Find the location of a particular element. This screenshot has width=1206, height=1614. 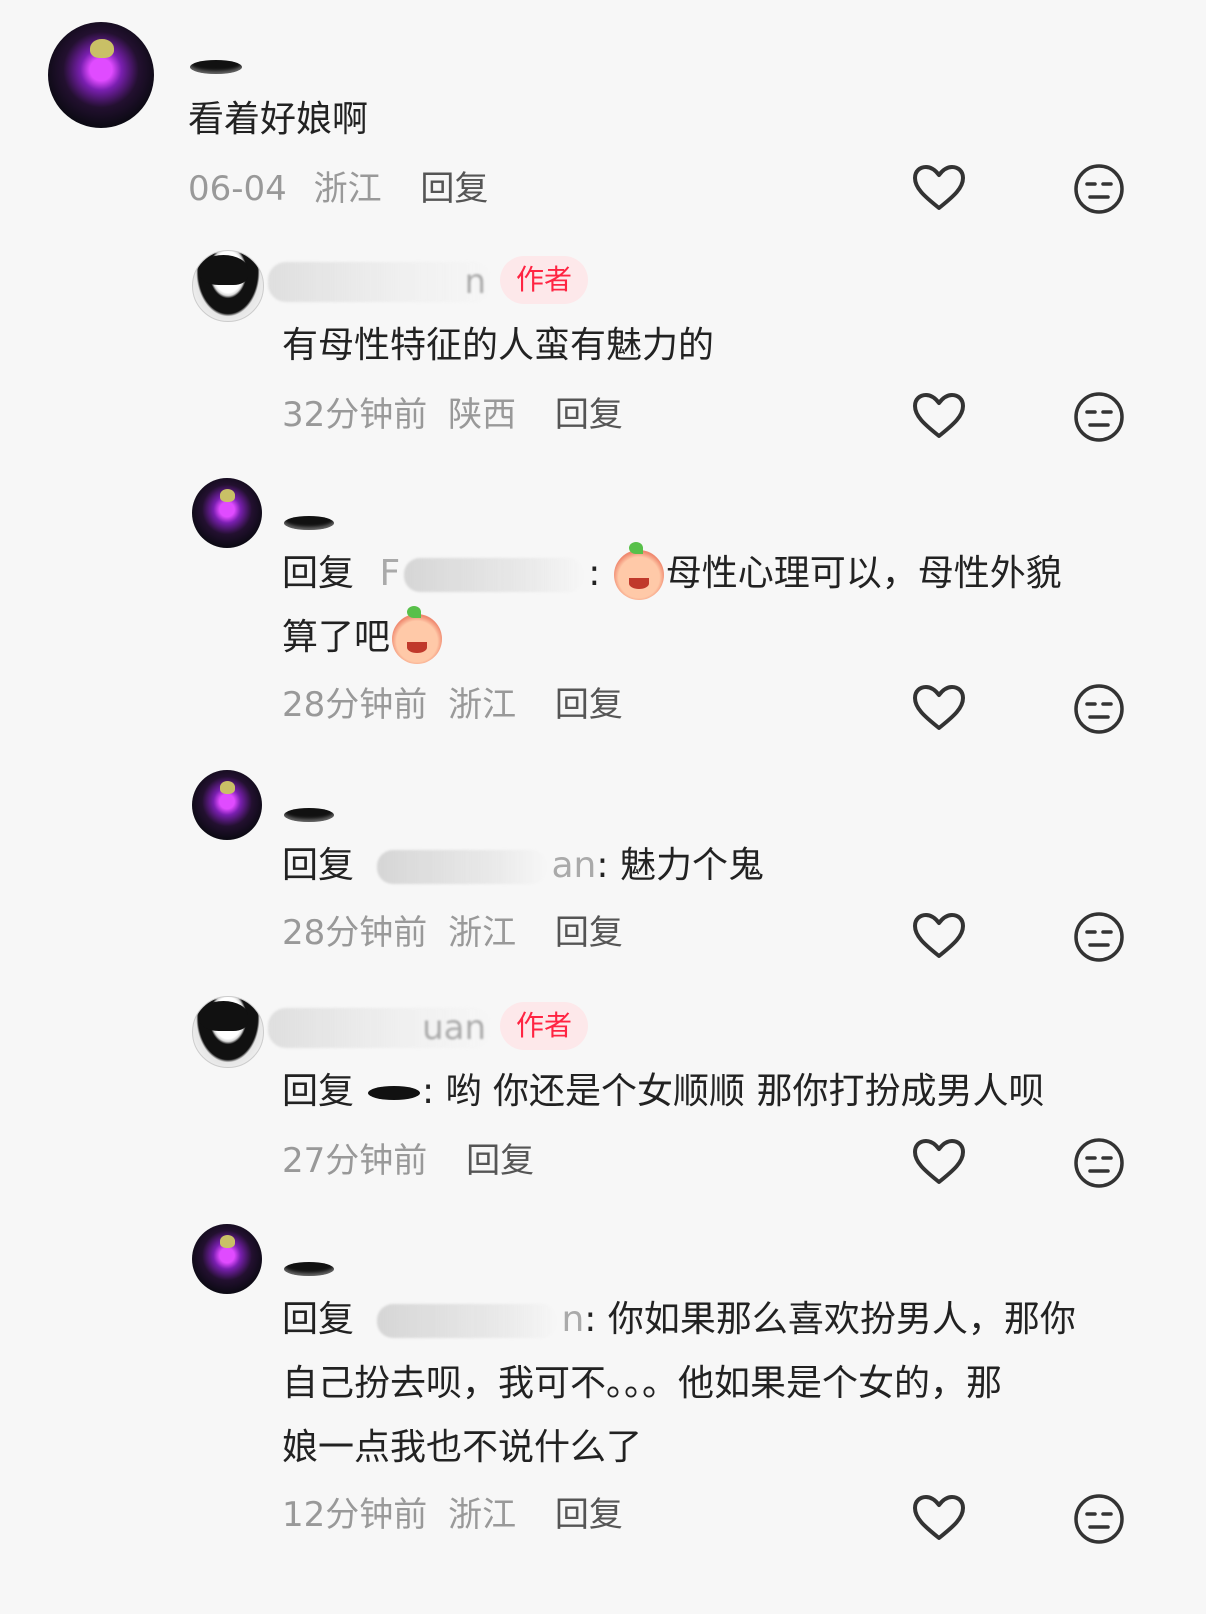

comment-time: 06-04 is located at coordinates (237, 189).